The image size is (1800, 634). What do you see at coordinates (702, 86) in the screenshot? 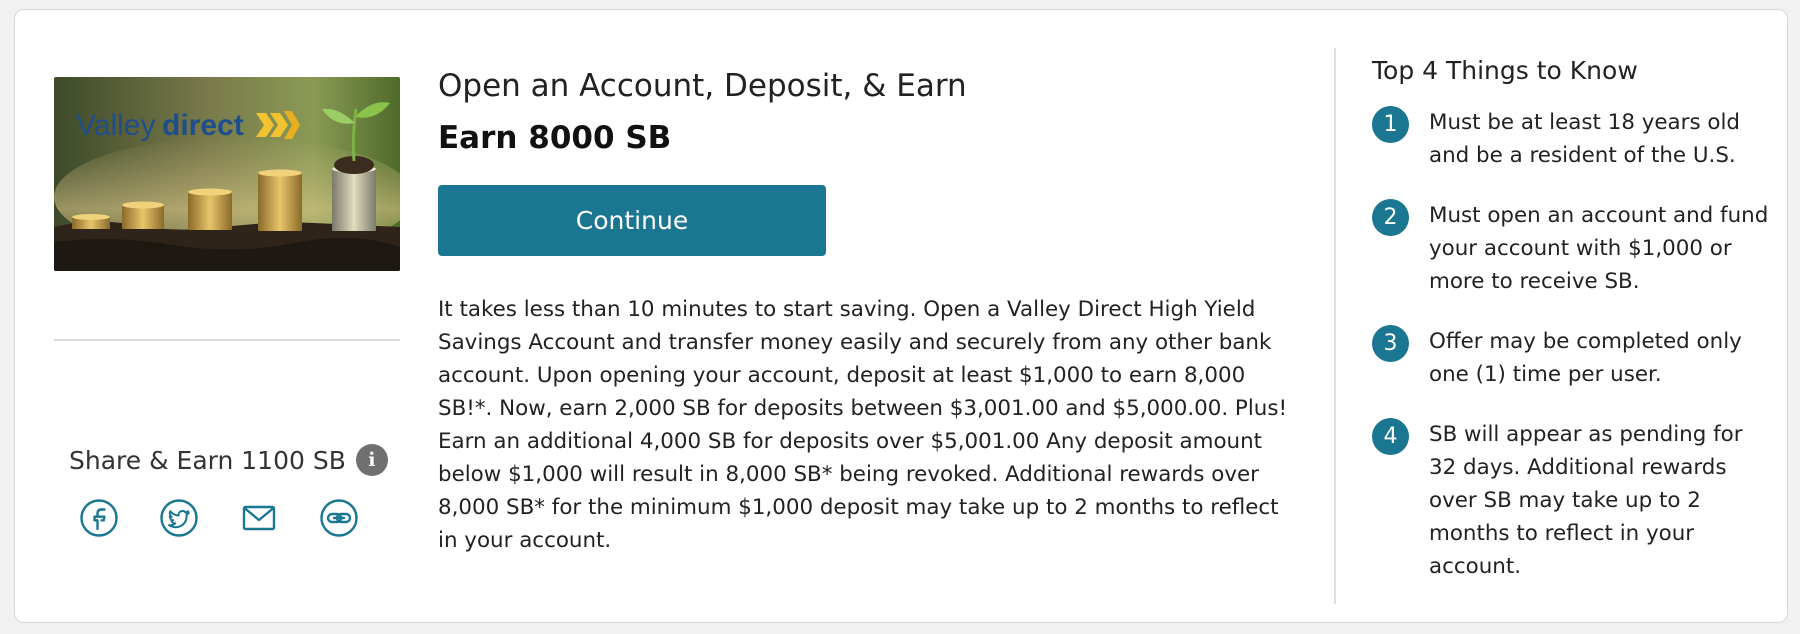
I see `offer-title: Open an Account, Deposit, & Earn` at bounding box center [702, 86].